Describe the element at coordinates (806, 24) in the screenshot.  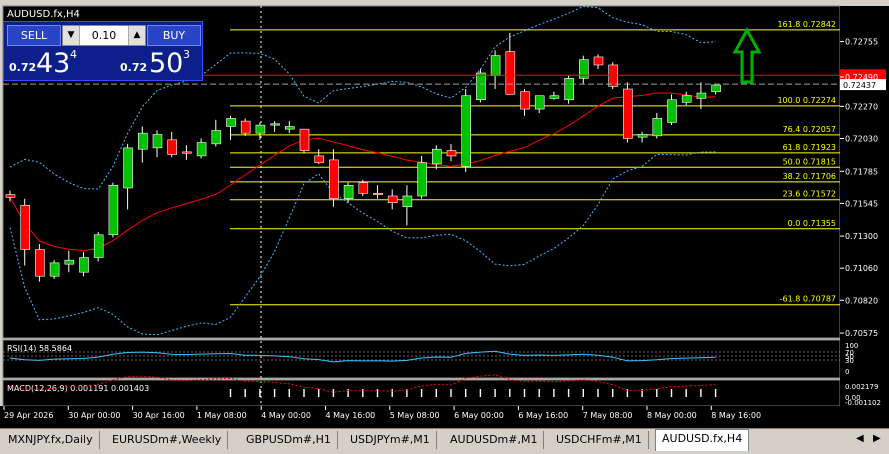
I see `fib-level-label: 161.8 0.72842` at that location.